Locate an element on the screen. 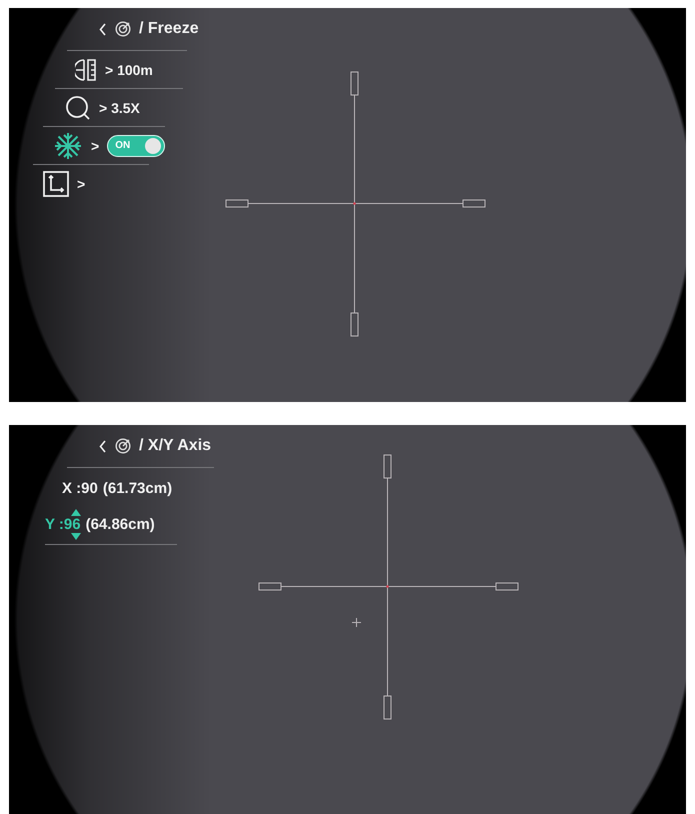 This screenshot has width=695, height=814. up-arrow-icon is located at coordinates (76, 512).